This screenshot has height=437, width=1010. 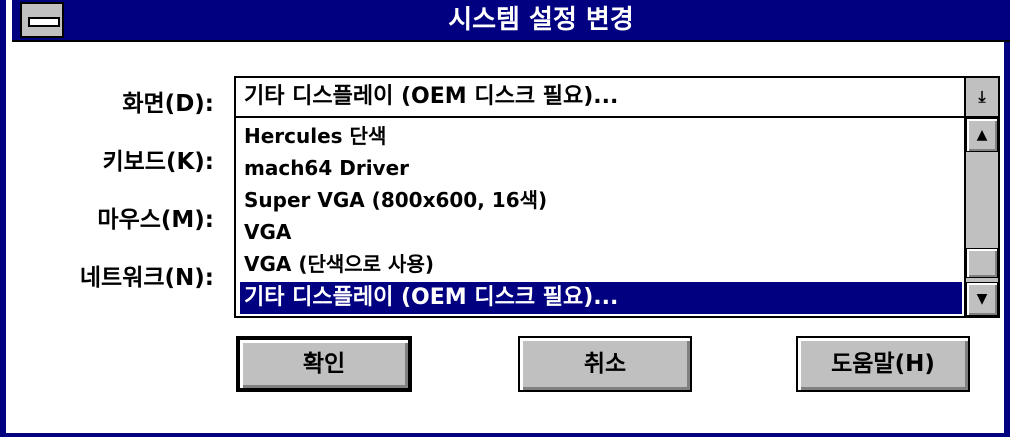 I want to click on list-item: mach64 Driver, so click(x=601, y=168).